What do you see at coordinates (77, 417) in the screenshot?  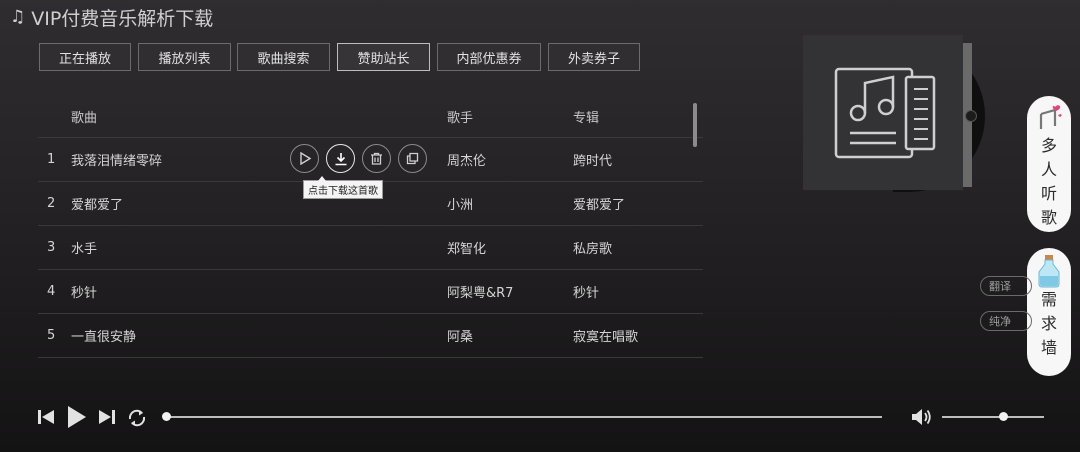 I see `play-button` at bounding box center [77, 417].